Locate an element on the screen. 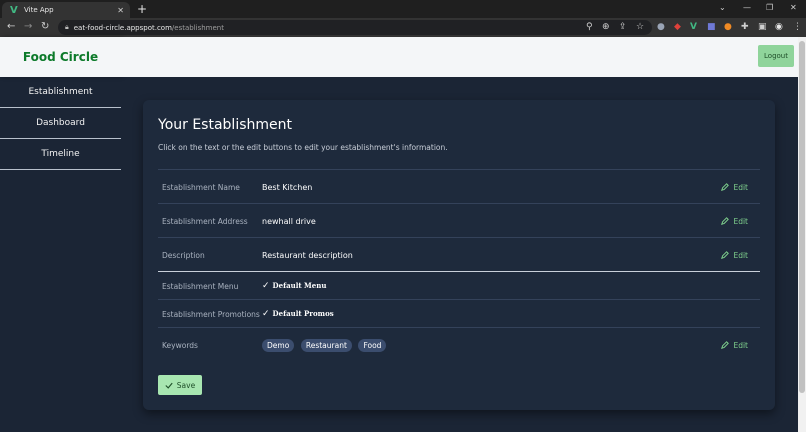 The width and height of the screenshot is (806, 432). zoom-icon: ⊕ is located at coordinates (606, 27).